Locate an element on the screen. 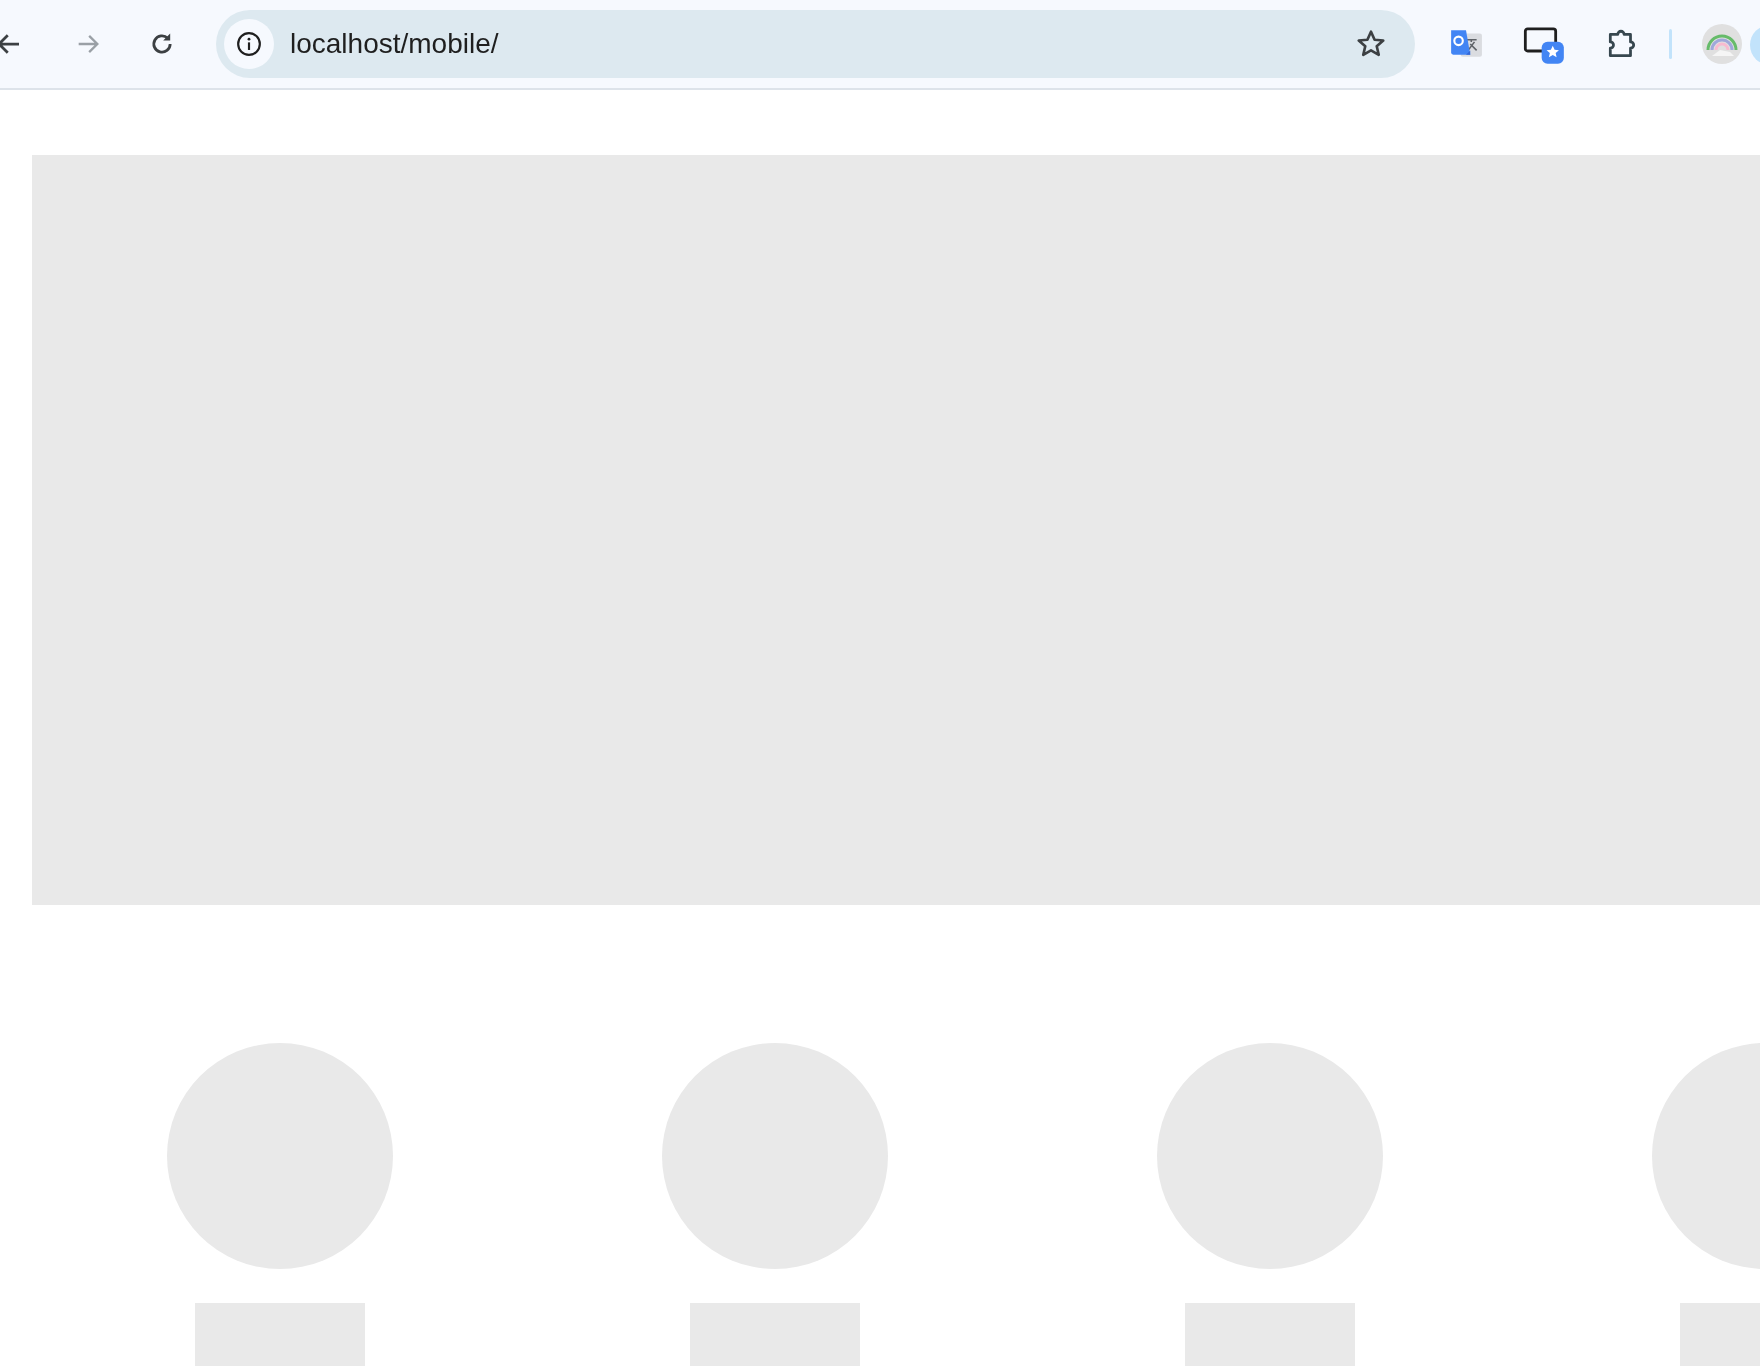  url-text: localhost/mobile/ is located at coordinates (395, 44).